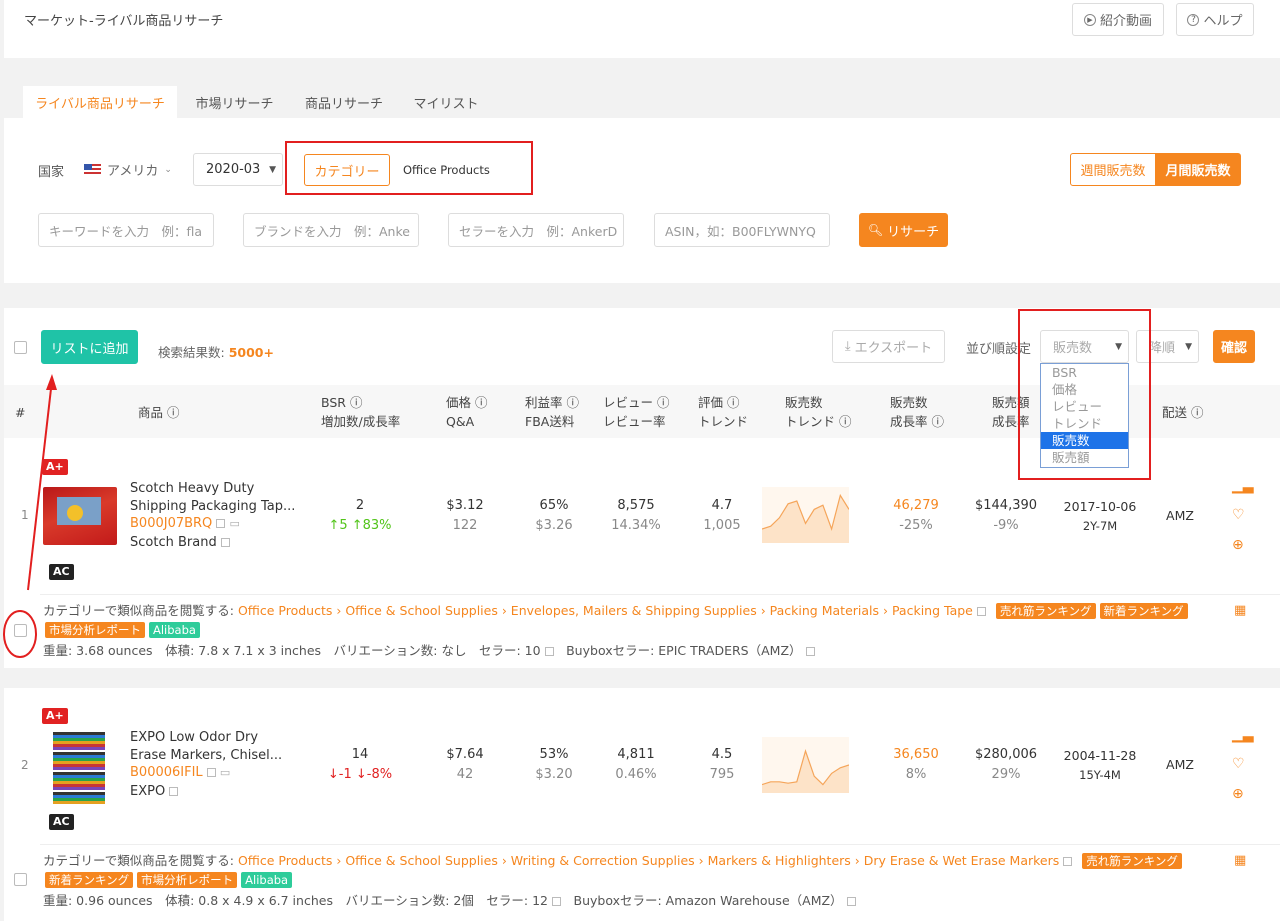  Describe the element at coordinates (154, 791) in the screenshot. I see `brand-link: EXPO` at that location.